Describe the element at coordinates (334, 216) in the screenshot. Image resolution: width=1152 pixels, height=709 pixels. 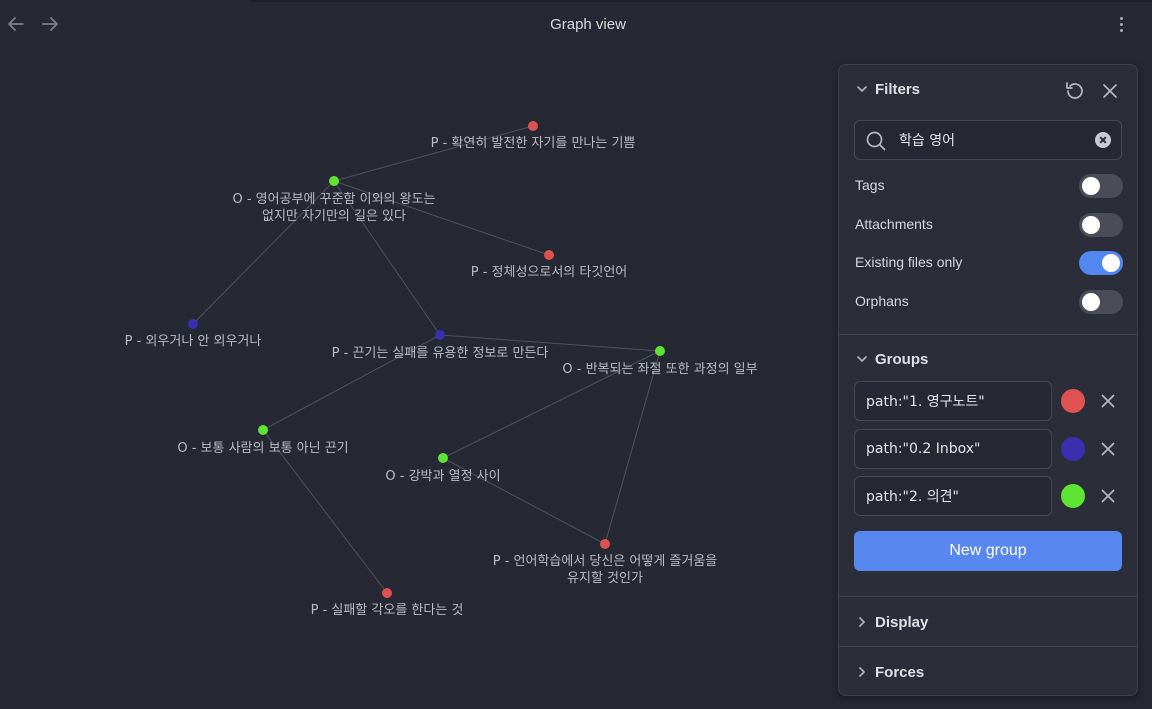
I see `graph-node-label: 없지만 자기만의 길은 있다` at that location.